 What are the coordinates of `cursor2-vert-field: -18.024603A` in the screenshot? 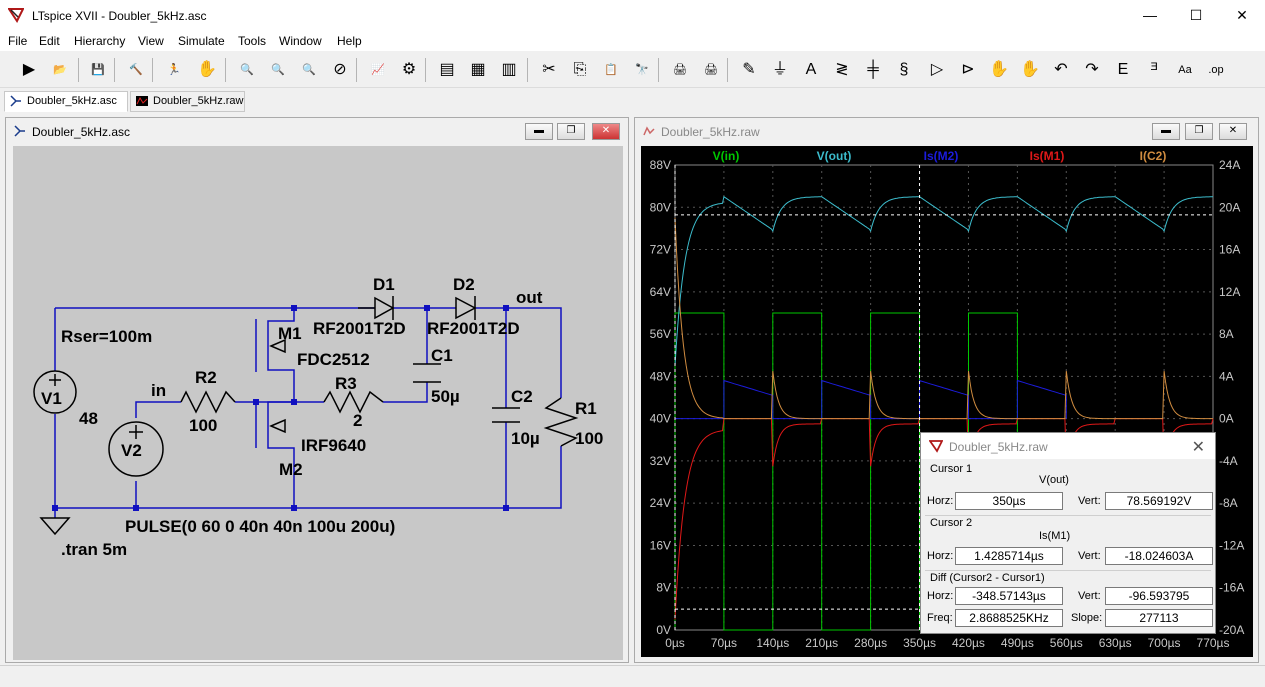 It's located at (1159, 556).